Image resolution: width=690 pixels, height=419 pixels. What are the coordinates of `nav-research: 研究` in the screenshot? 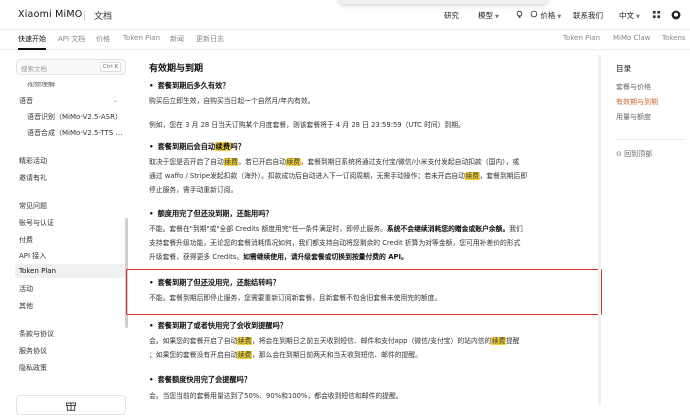 It's located at (451, 15).